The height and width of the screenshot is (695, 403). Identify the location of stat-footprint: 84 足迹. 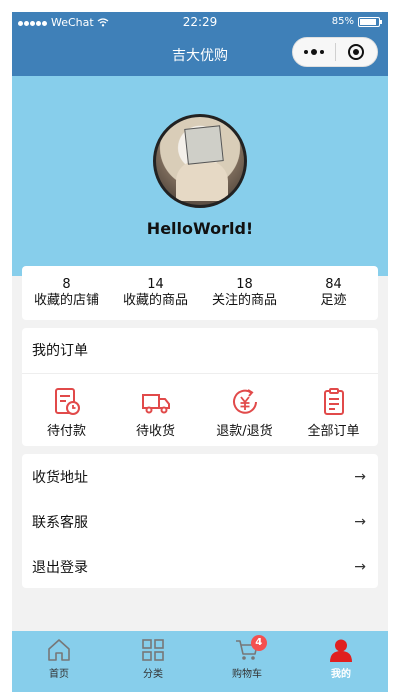
(333, 293).